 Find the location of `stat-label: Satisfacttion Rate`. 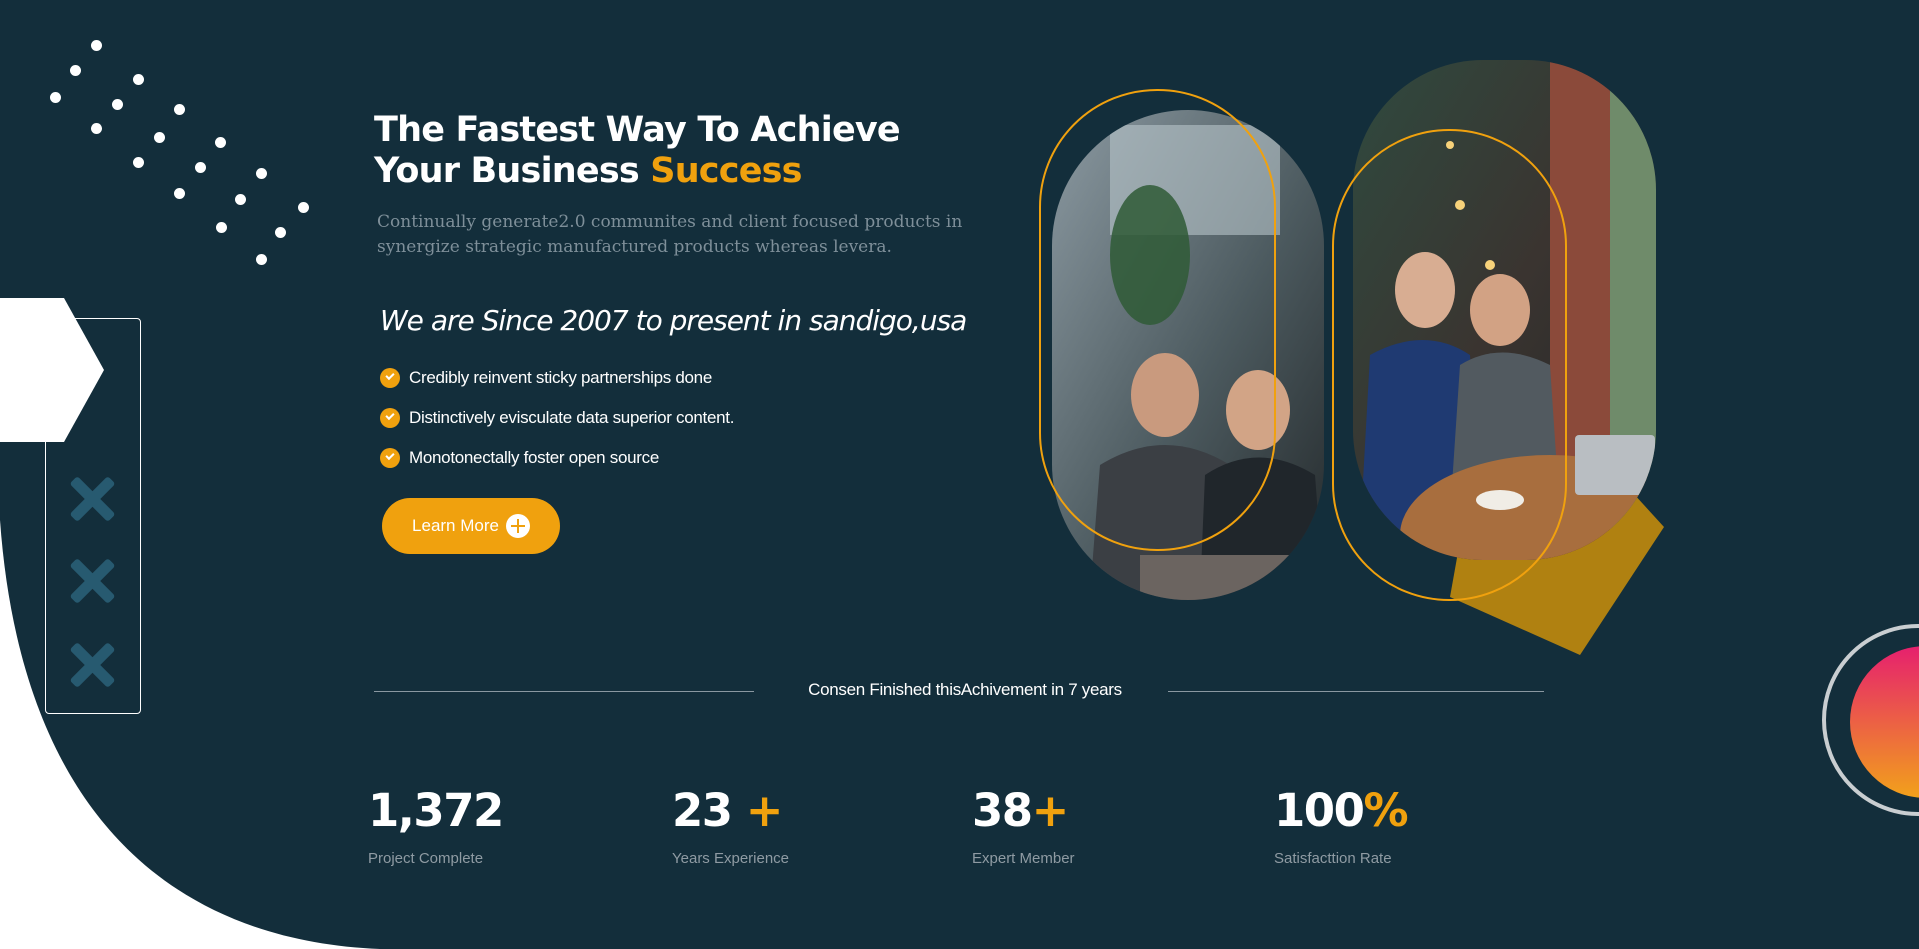

stat-label: Satisfacttion Rate is located at coordinates (1333, 858).